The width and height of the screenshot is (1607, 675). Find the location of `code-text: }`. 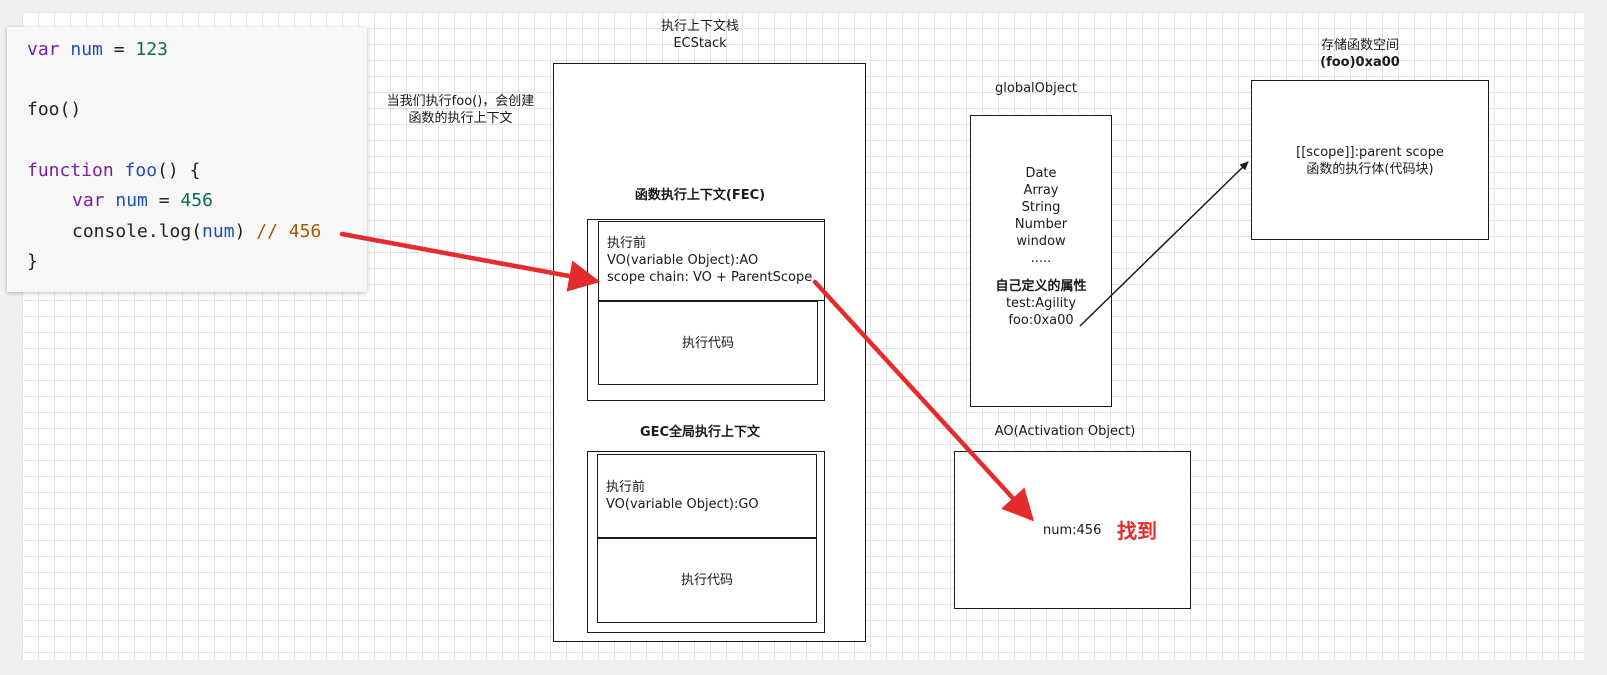

code-text: } is located at coordinates (32, 261).